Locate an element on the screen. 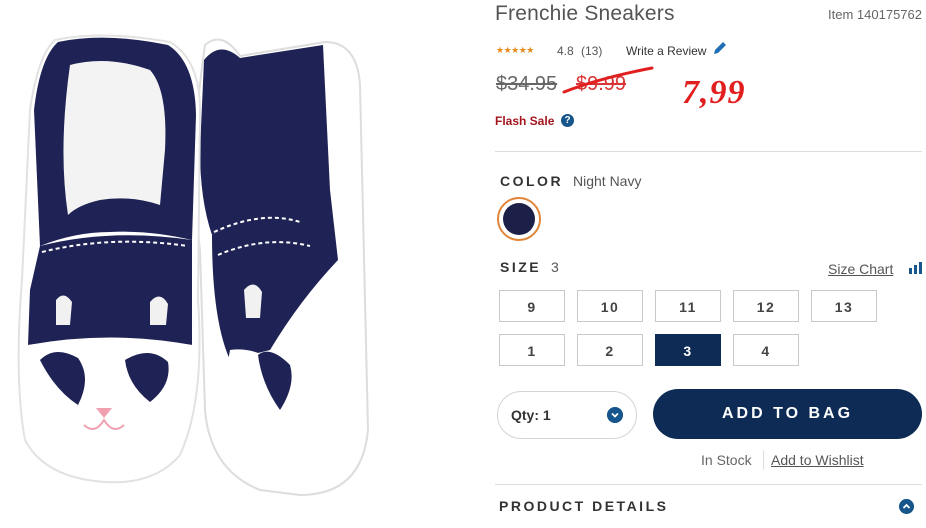 Image resolution: width=926 pixels, height=528 pixels. pencil-icon is located at coordinates (720, 48).